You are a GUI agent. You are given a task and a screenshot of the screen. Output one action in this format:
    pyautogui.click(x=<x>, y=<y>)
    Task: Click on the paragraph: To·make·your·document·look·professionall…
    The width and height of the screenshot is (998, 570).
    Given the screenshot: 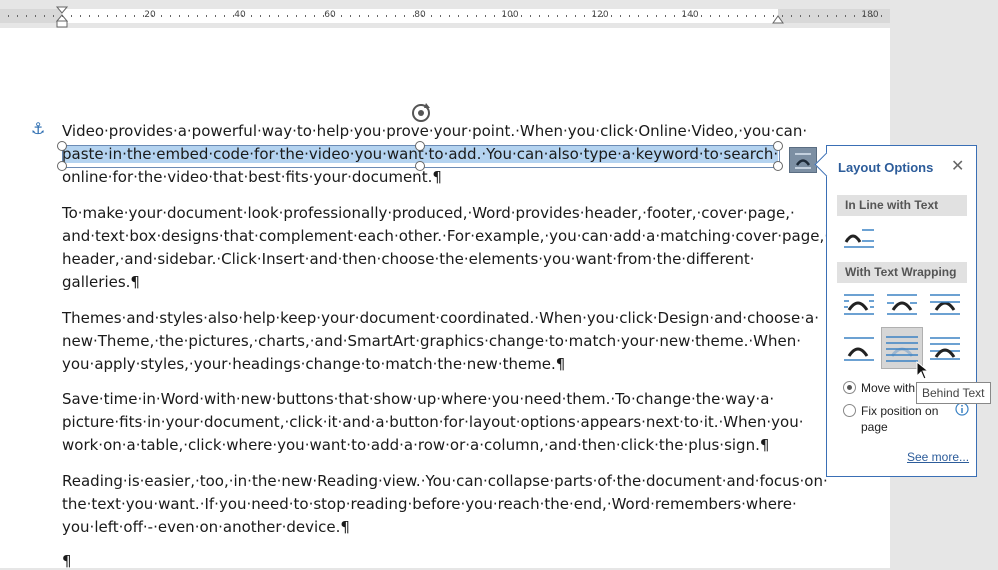 What is the action you would take?
    pyautogui.click(x=445, y=248)
    